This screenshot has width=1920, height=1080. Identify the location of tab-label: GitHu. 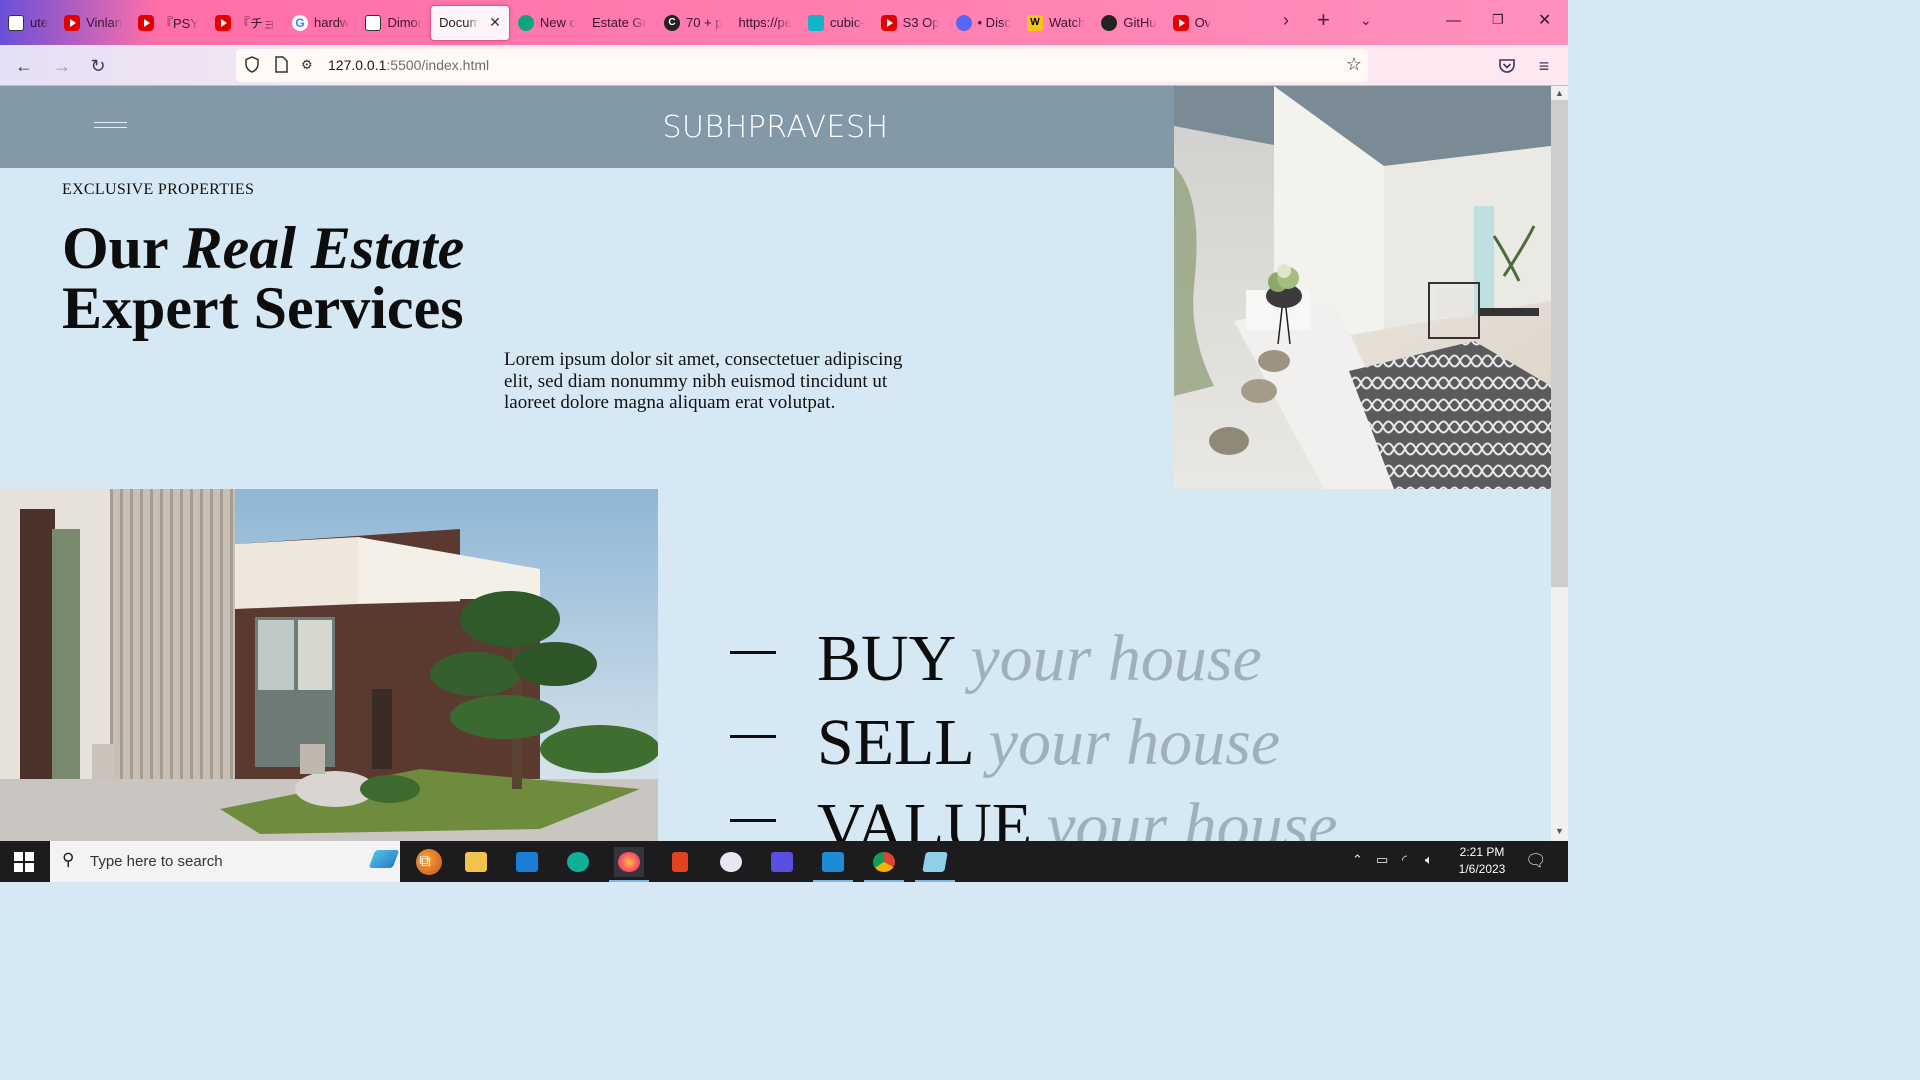
(1140, 22).